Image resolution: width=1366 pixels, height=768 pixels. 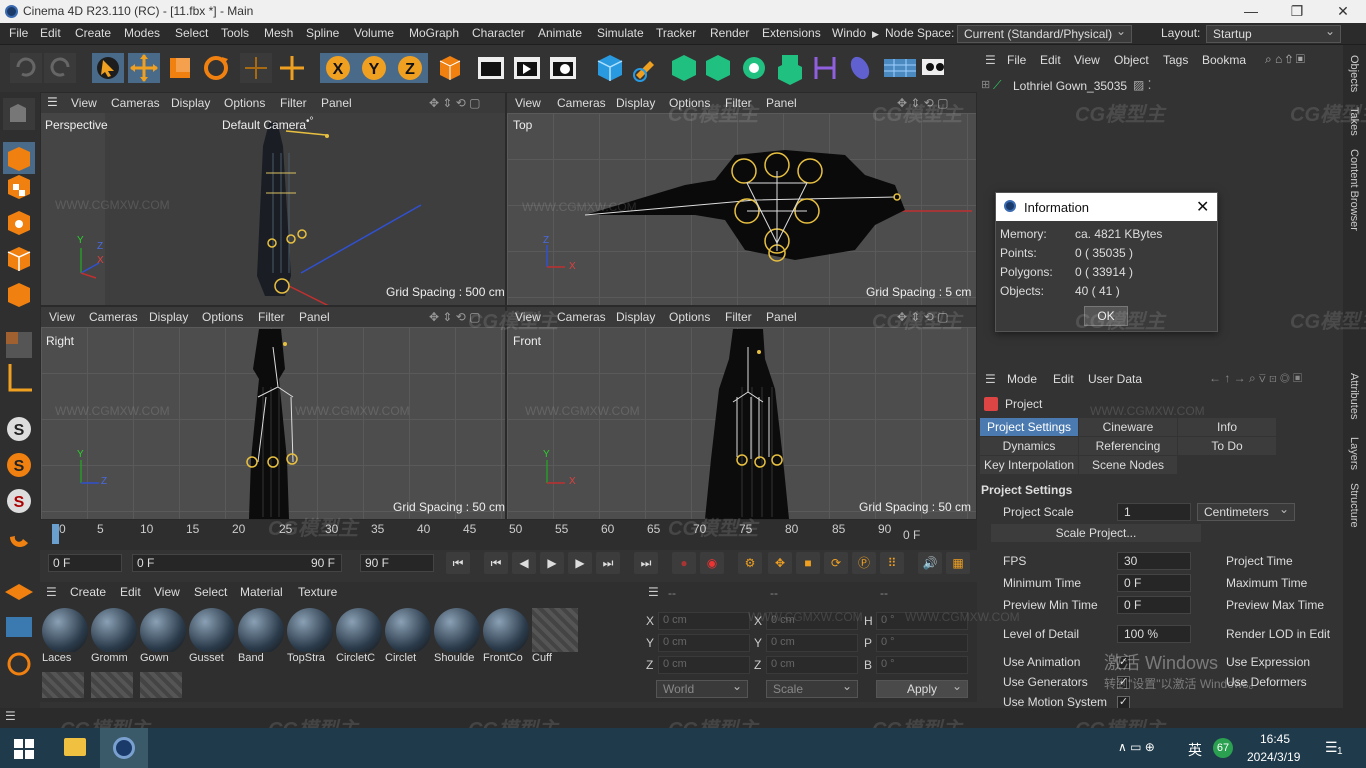 What do you see at coordinates (1224, 60) in the screenshot?
I see `obj-menu-bookmarks: Bookma` at bounding box center [1224, 60].